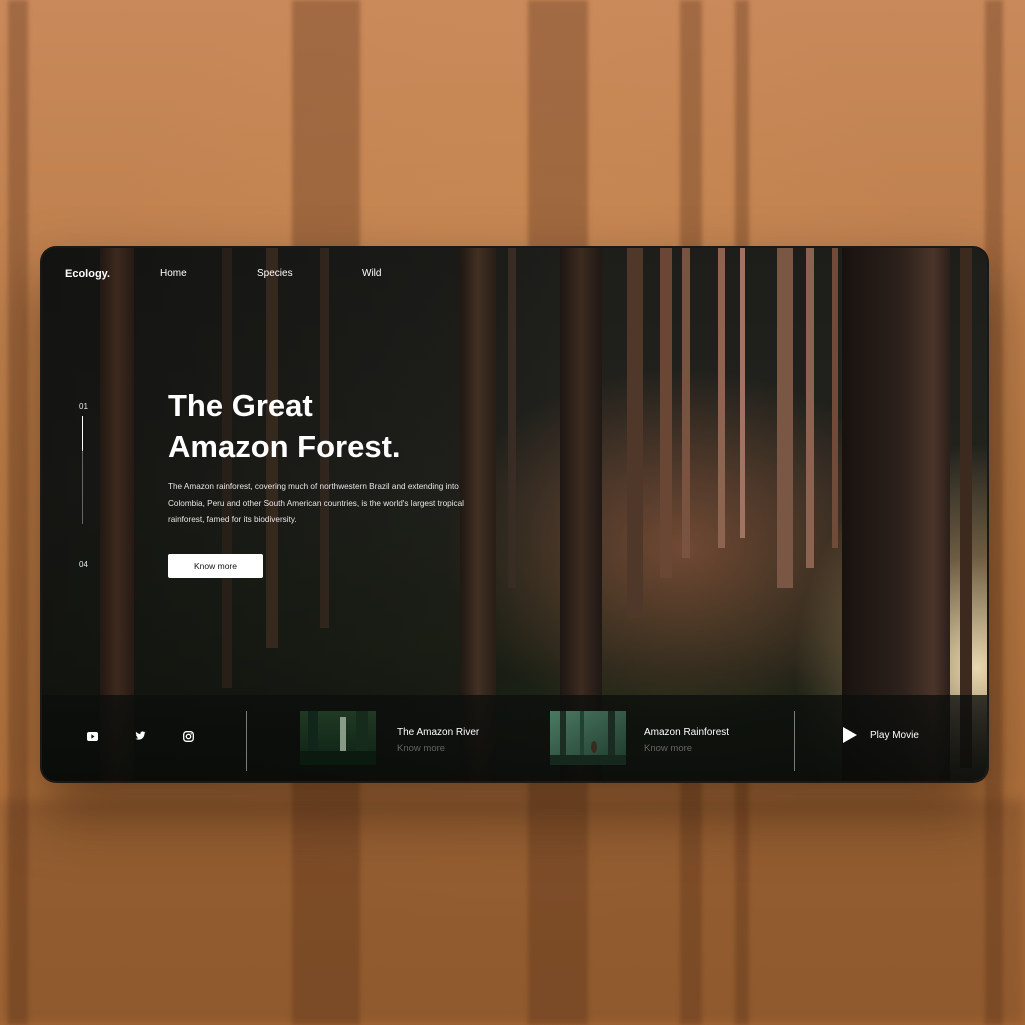 The width and height of the screenshot is (1025, 1025). What do you see at coordinates (588, 738) in the screenshot?
I see `amazon-rainforest-thumbnail` at bounding box center [588, 738].